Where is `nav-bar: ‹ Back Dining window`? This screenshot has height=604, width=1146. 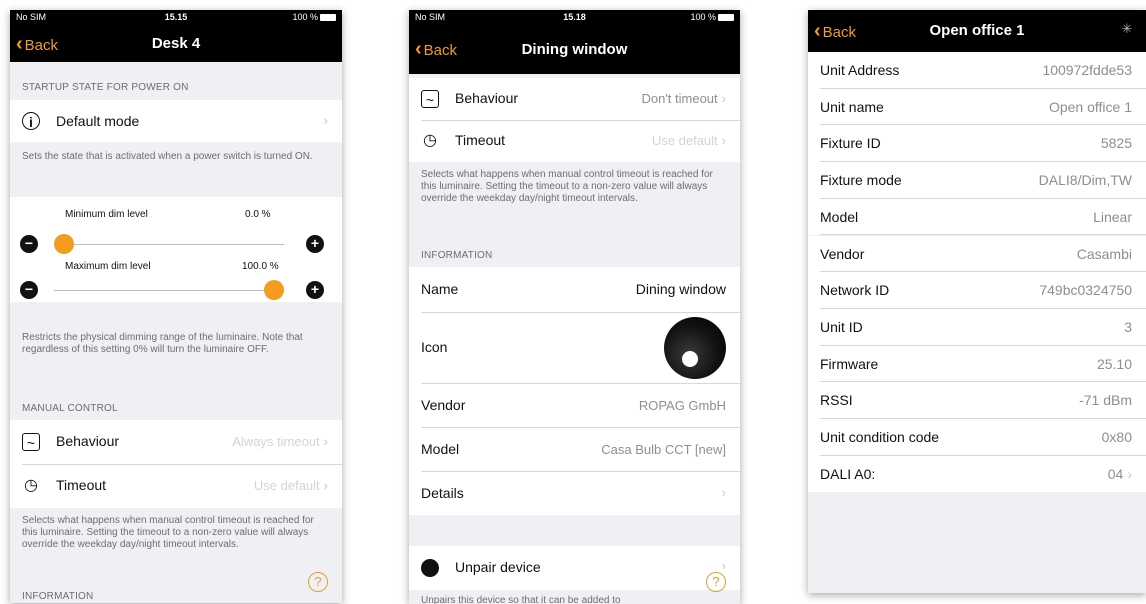
nav-bar: ‹ Back Dining window is located at coordinates (574, 49).